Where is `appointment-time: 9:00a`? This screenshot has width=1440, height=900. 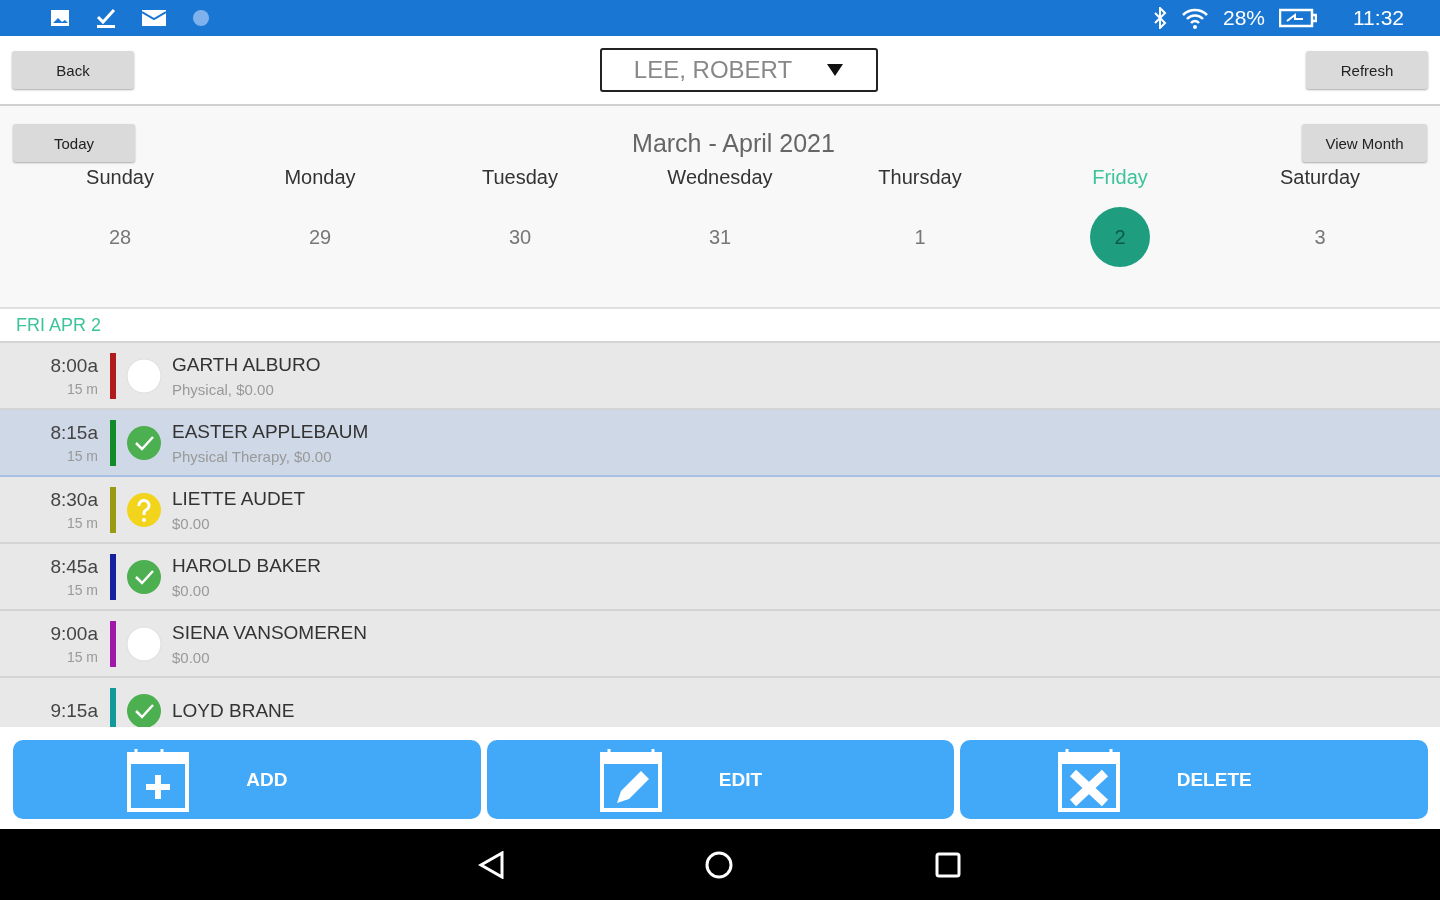
appointment-time: 9:00a is located at coordinates (74, 633).